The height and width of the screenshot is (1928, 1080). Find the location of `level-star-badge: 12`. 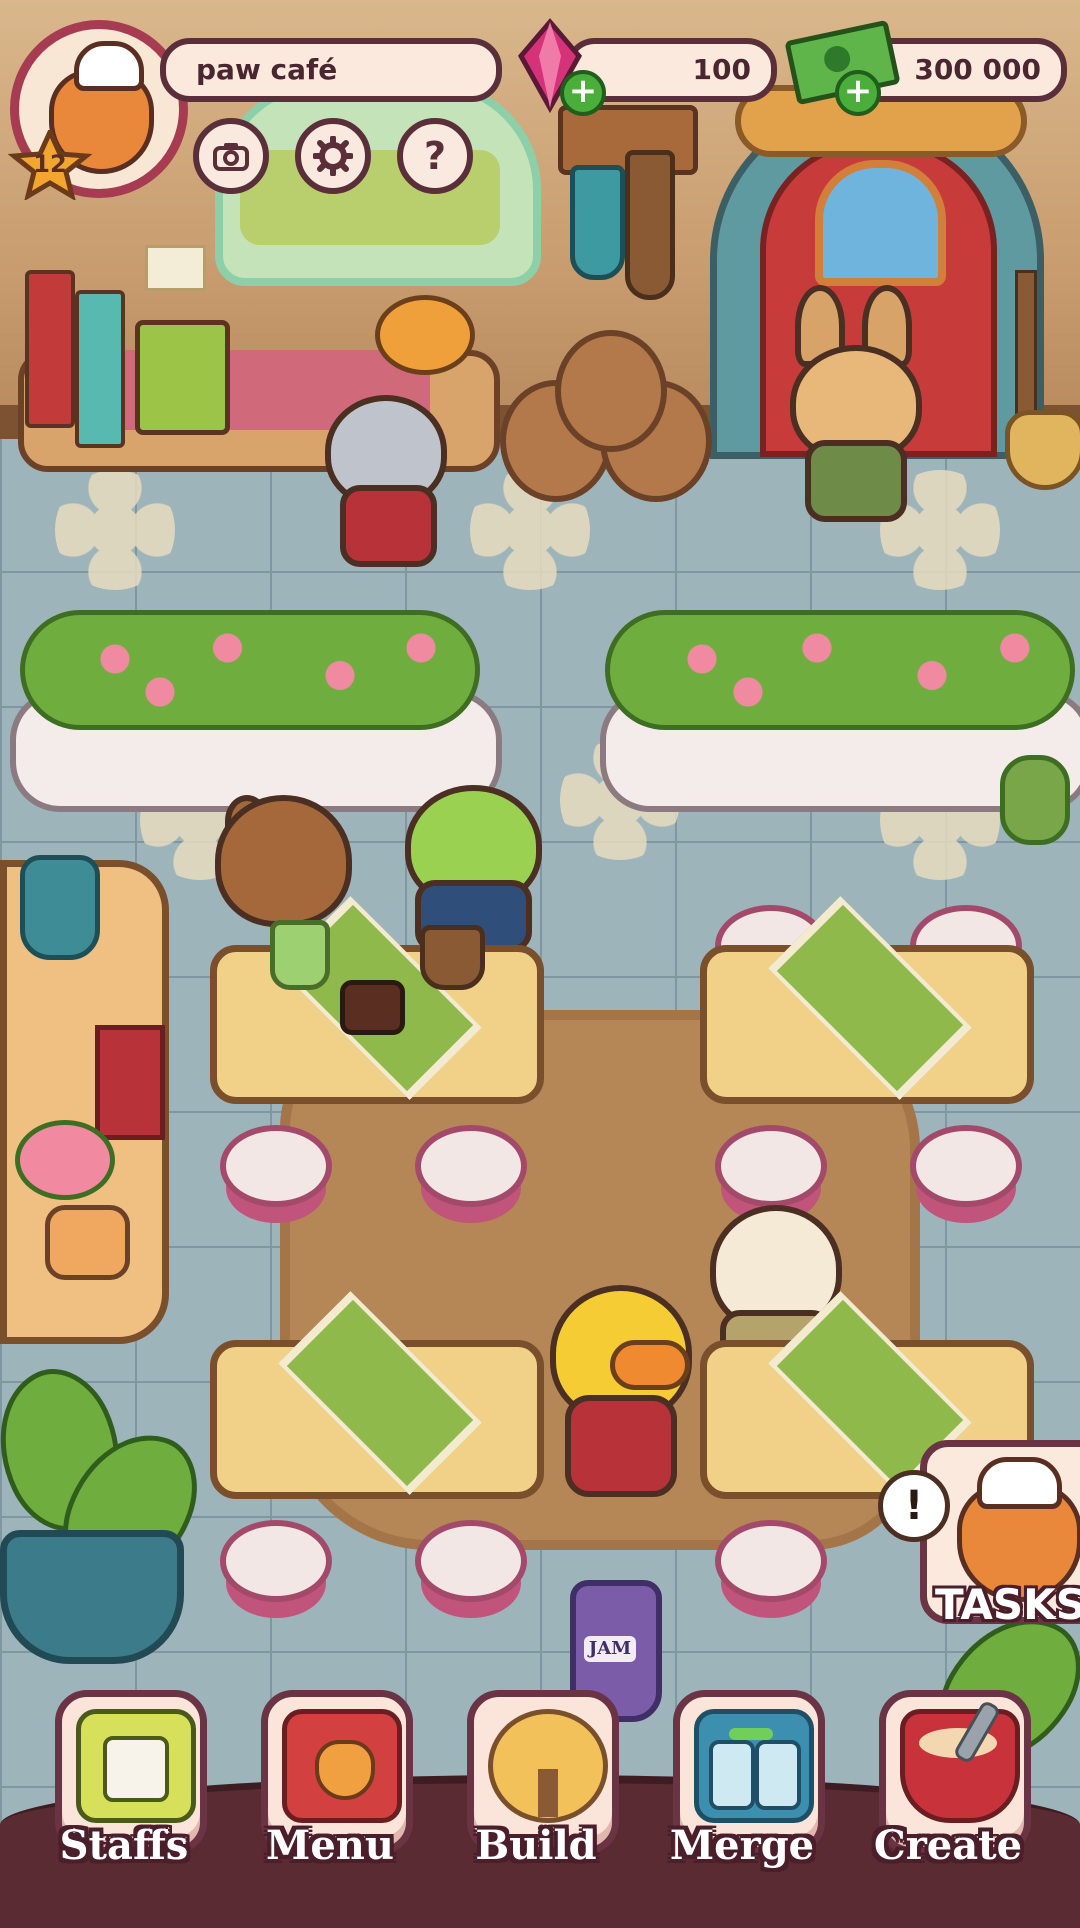

level-star-badge: 12 is located at coordinates (50, 163).